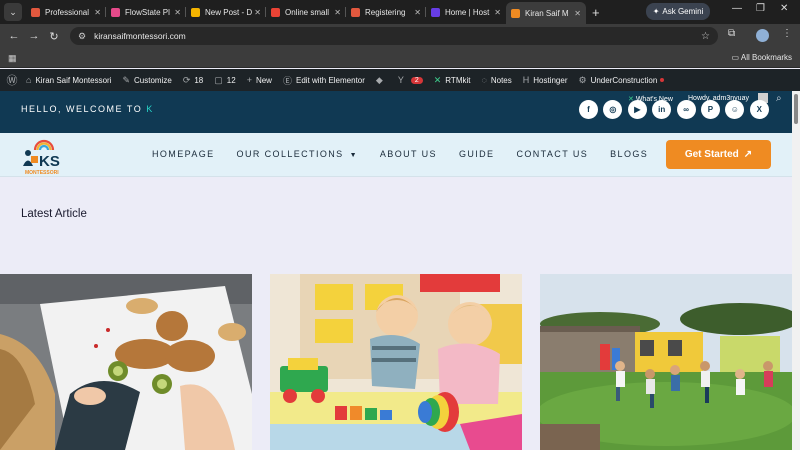 The width and height of the screenshot is (800, 450). I want to click on menu-item-contact-us: CONTACT US, so click(552, 154).